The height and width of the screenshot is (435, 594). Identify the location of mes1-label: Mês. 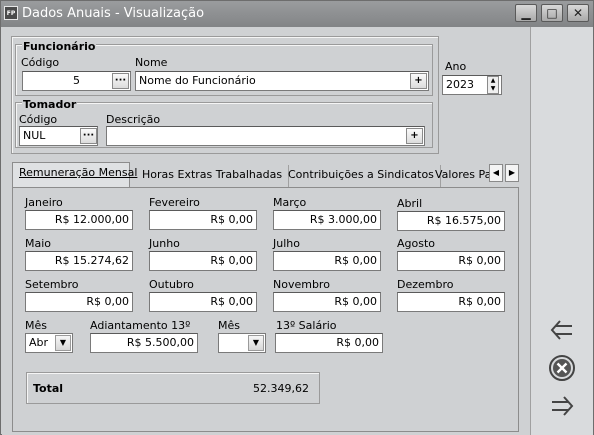
(36, 325).